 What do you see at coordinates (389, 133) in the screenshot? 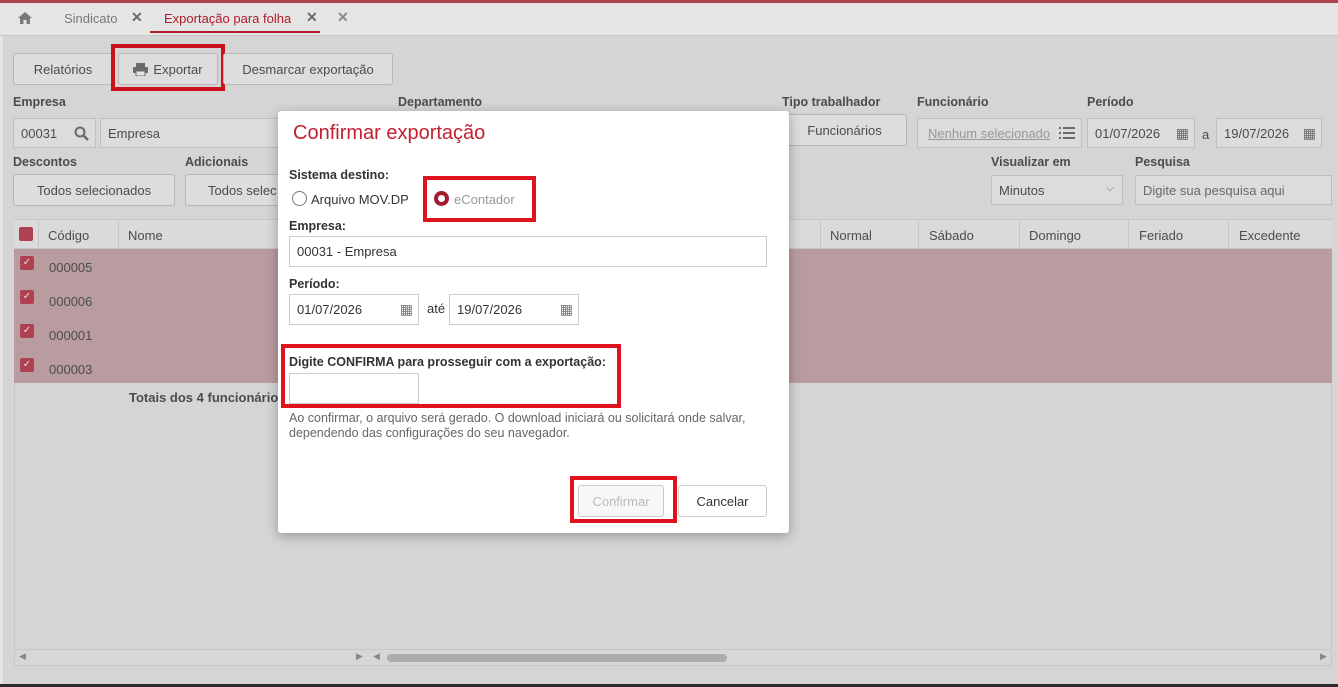
I see `dialog-title: Confirmar exportação` at bounding box center [389, 133].